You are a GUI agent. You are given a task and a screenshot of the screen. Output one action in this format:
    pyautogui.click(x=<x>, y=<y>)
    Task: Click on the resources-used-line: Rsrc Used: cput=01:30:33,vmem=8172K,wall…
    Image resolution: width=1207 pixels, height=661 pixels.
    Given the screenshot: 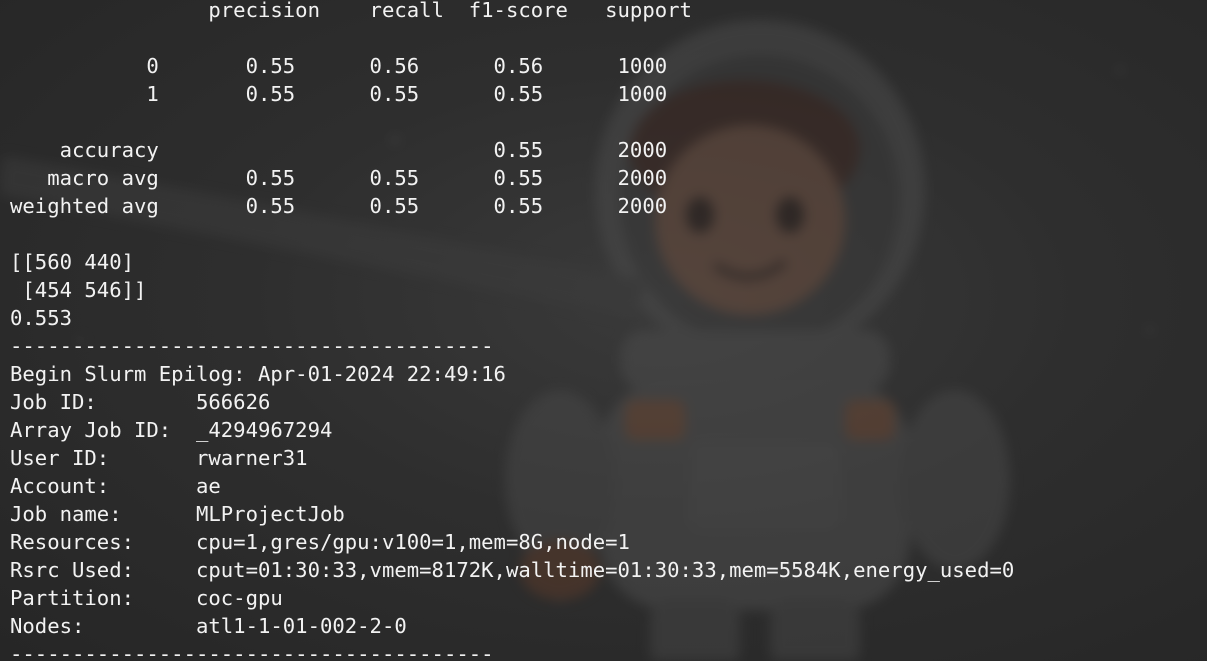 What is the action you would take?
    pyautogui.click(x=512, y=570)
    